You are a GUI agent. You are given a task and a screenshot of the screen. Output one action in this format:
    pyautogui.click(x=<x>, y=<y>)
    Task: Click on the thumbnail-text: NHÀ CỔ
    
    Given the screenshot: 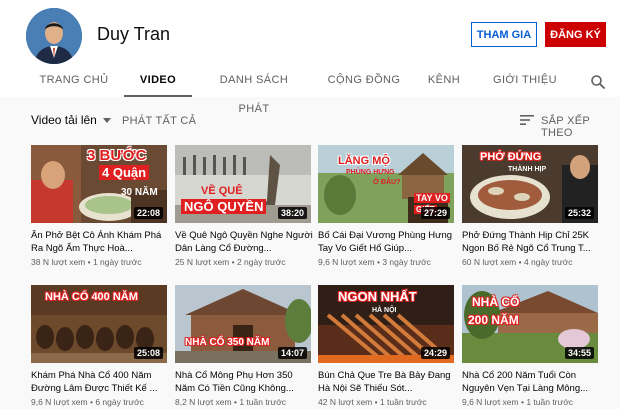 What is the action you would take?
    pyautogui.click(x=496, y=302)
    